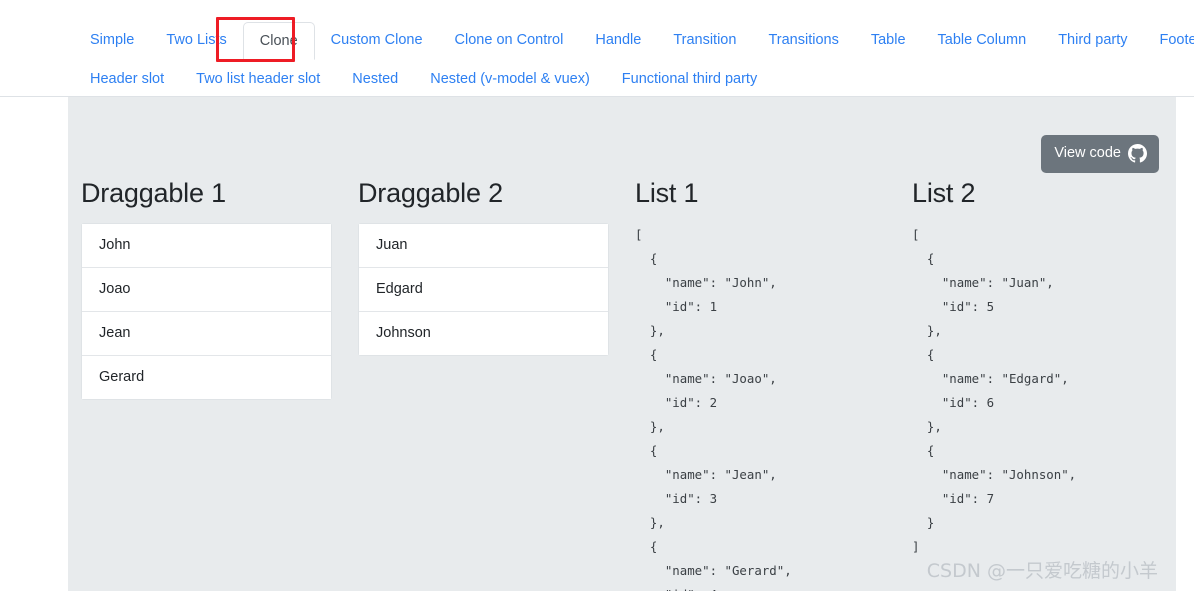  I want to click on csdn-watermark: CSDN @一只爱吃糖的小羊, so click(1042, 571).